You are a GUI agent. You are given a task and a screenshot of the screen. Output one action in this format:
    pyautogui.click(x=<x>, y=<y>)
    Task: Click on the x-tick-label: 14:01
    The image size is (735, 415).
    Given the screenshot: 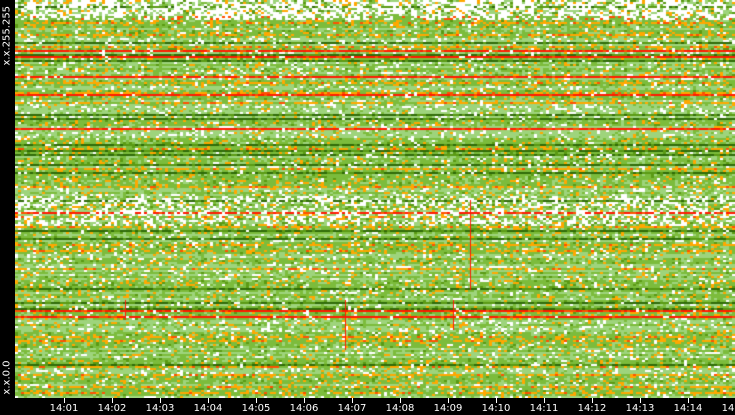 What is the action you would take?
    pyautogui.click(x=64, y=408)
    